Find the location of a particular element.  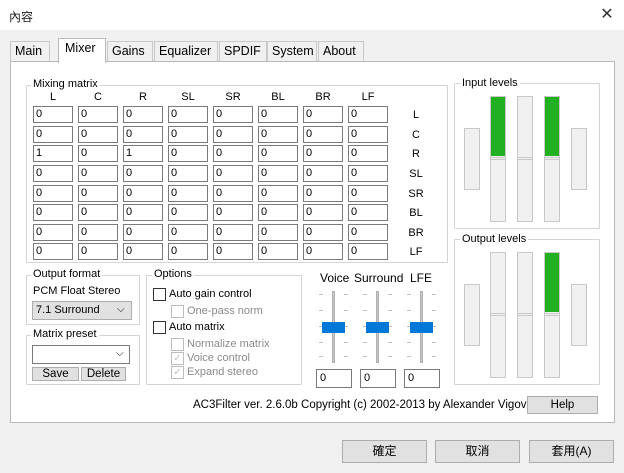

lfe-value-input: 0 is located at coordinates (422, 378).